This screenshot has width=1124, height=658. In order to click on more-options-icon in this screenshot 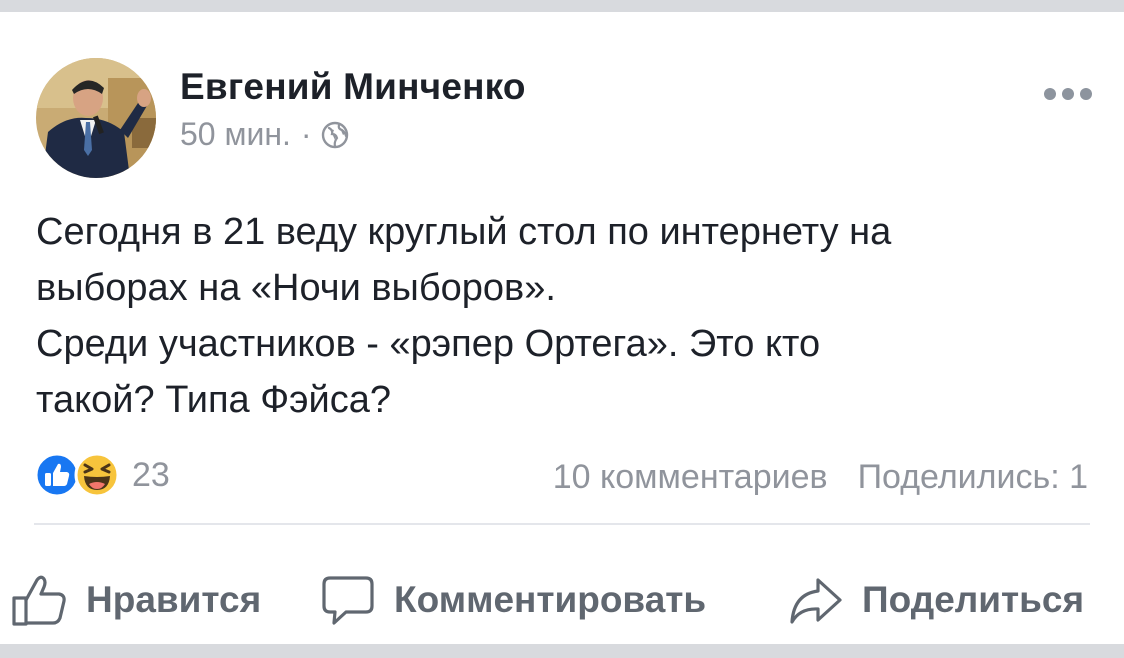, I will do `click(1068, 94)`.